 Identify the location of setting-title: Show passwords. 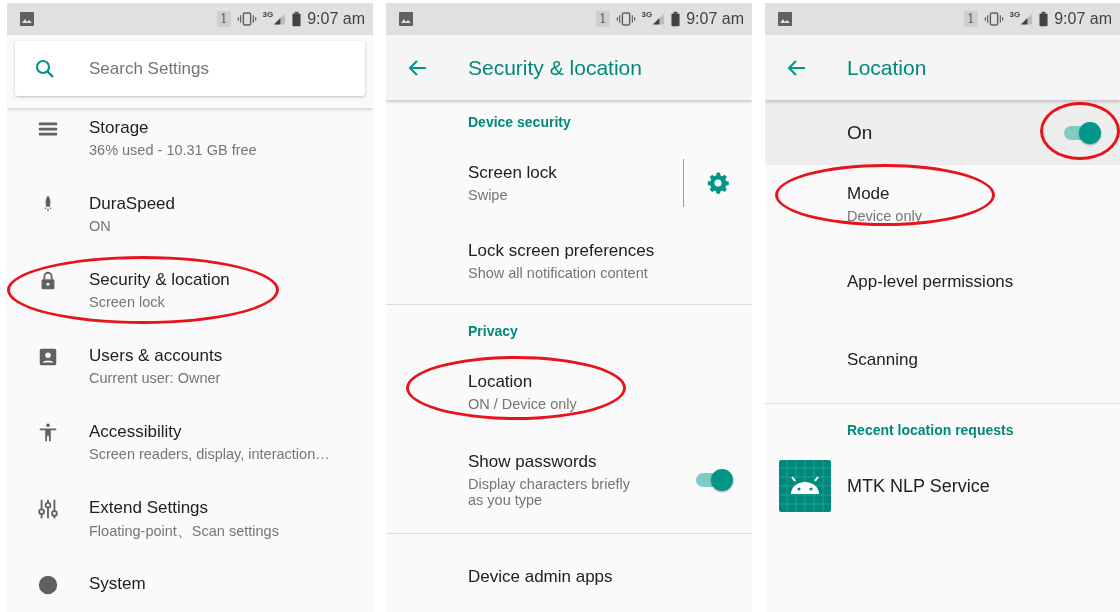
(532, 462).